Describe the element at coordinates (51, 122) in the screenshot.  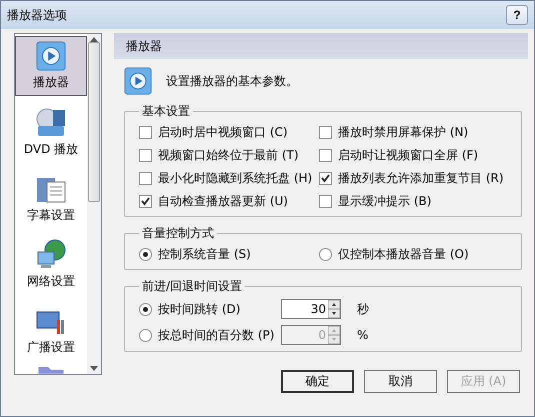
I see `disc-music-icon` at that location.